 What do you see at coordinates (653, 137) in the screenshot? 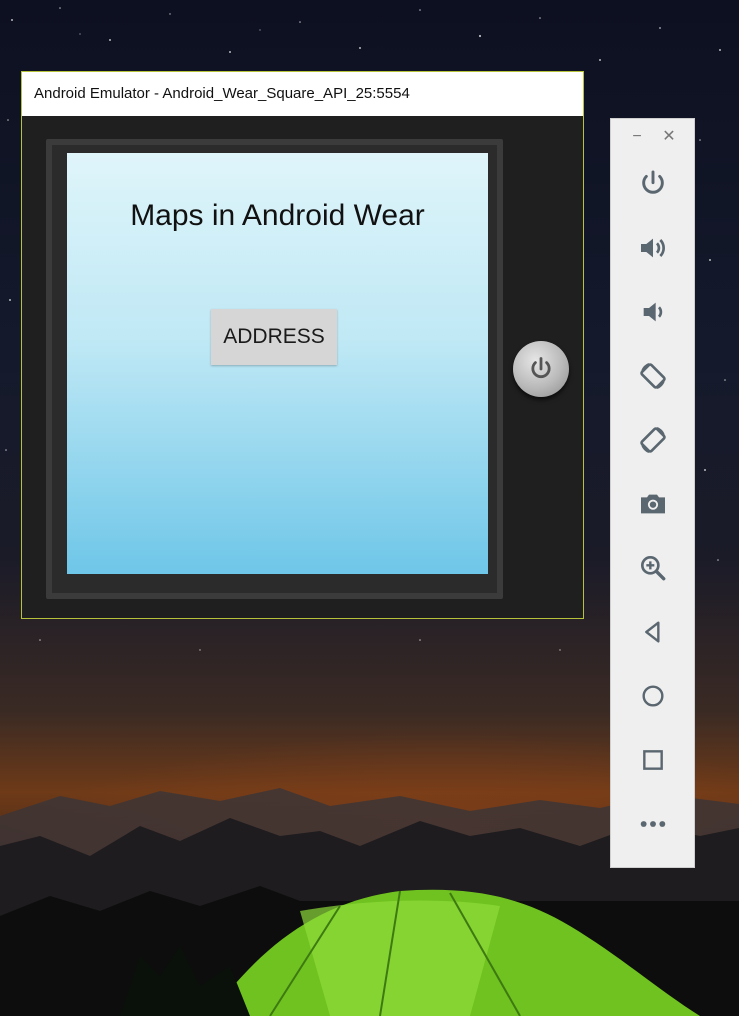
I see `toolbar-window-controls: − ✕` at bounding box center [653, 137].